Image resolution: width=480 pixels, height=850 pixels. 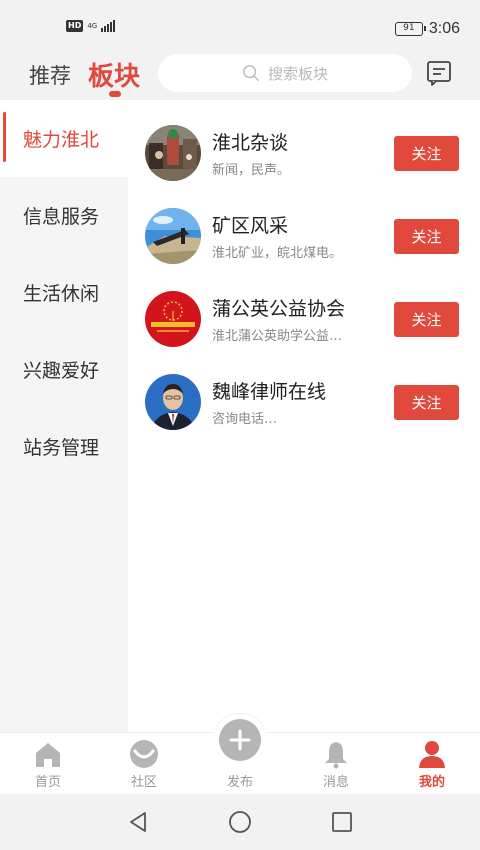 I want to click on board-name: 矿区风采, so click(x=250, y=226).